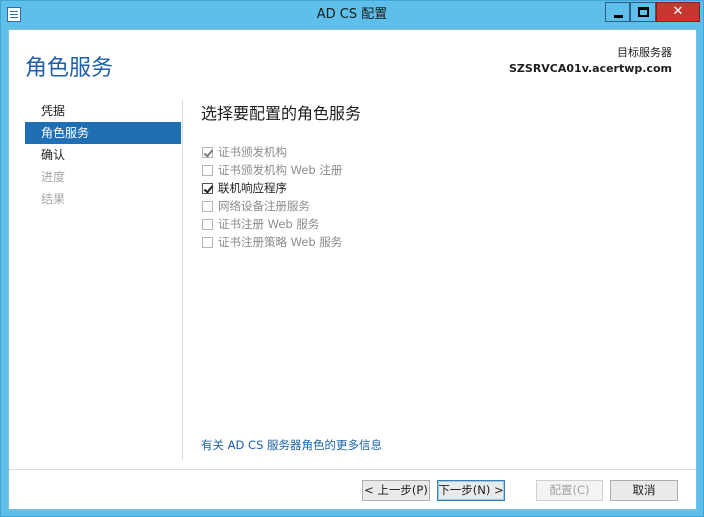 This screenshot has height=517, width=704. I want to click on role-label-cep: 证书注册策略 Web 服务, so click(280, 242).